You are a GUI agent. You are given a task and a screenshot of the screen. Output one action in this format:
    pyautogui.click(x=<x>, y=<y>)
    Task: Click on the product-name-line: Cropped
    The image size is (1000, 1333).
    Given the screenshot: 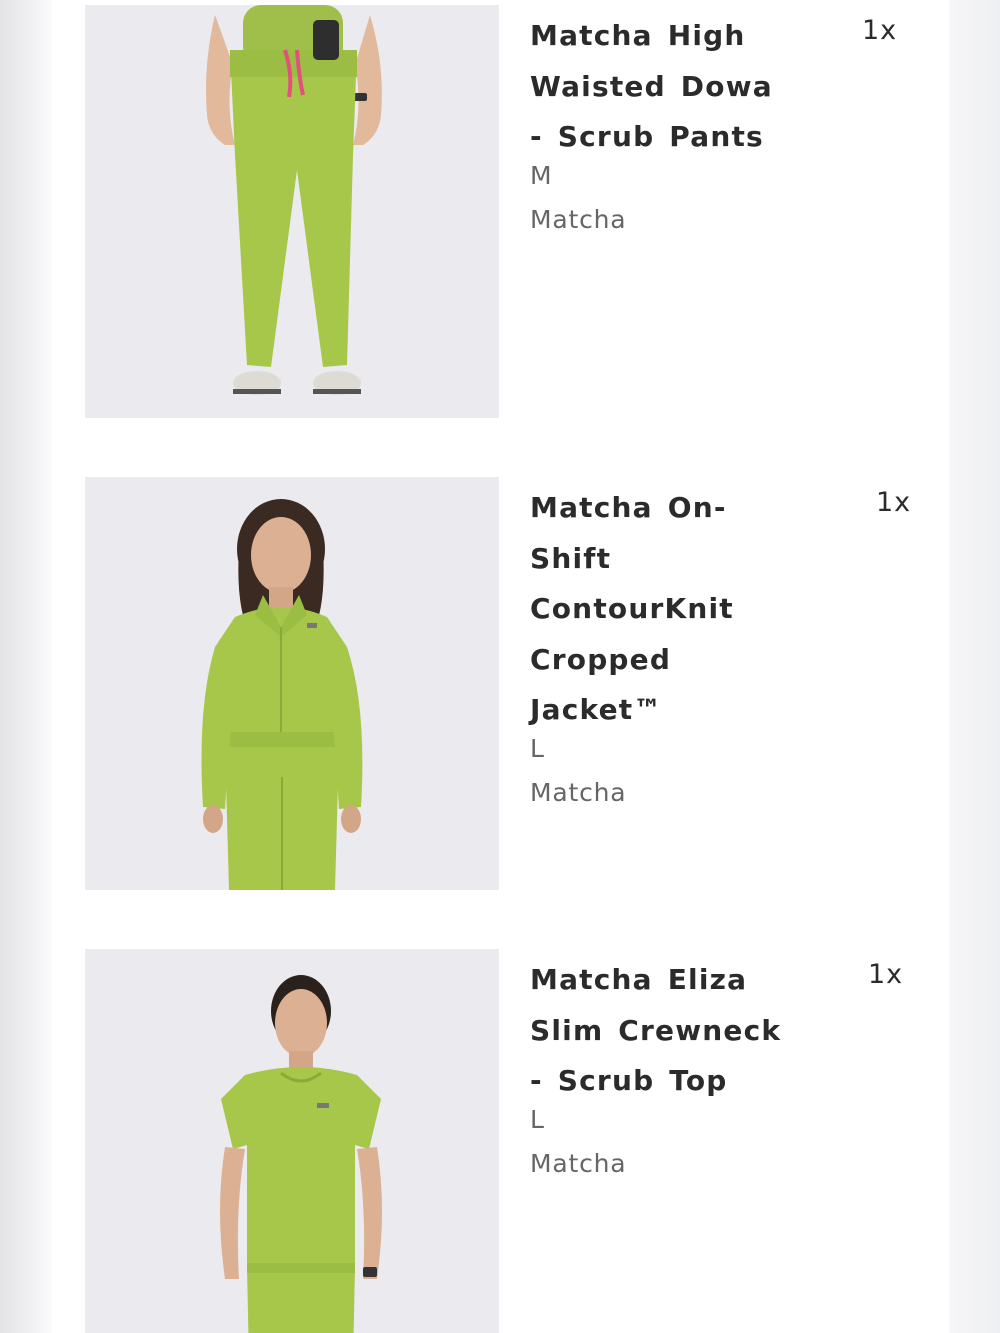 What is the action you would take?
    pyautogui.click(x=601, y=659)
    